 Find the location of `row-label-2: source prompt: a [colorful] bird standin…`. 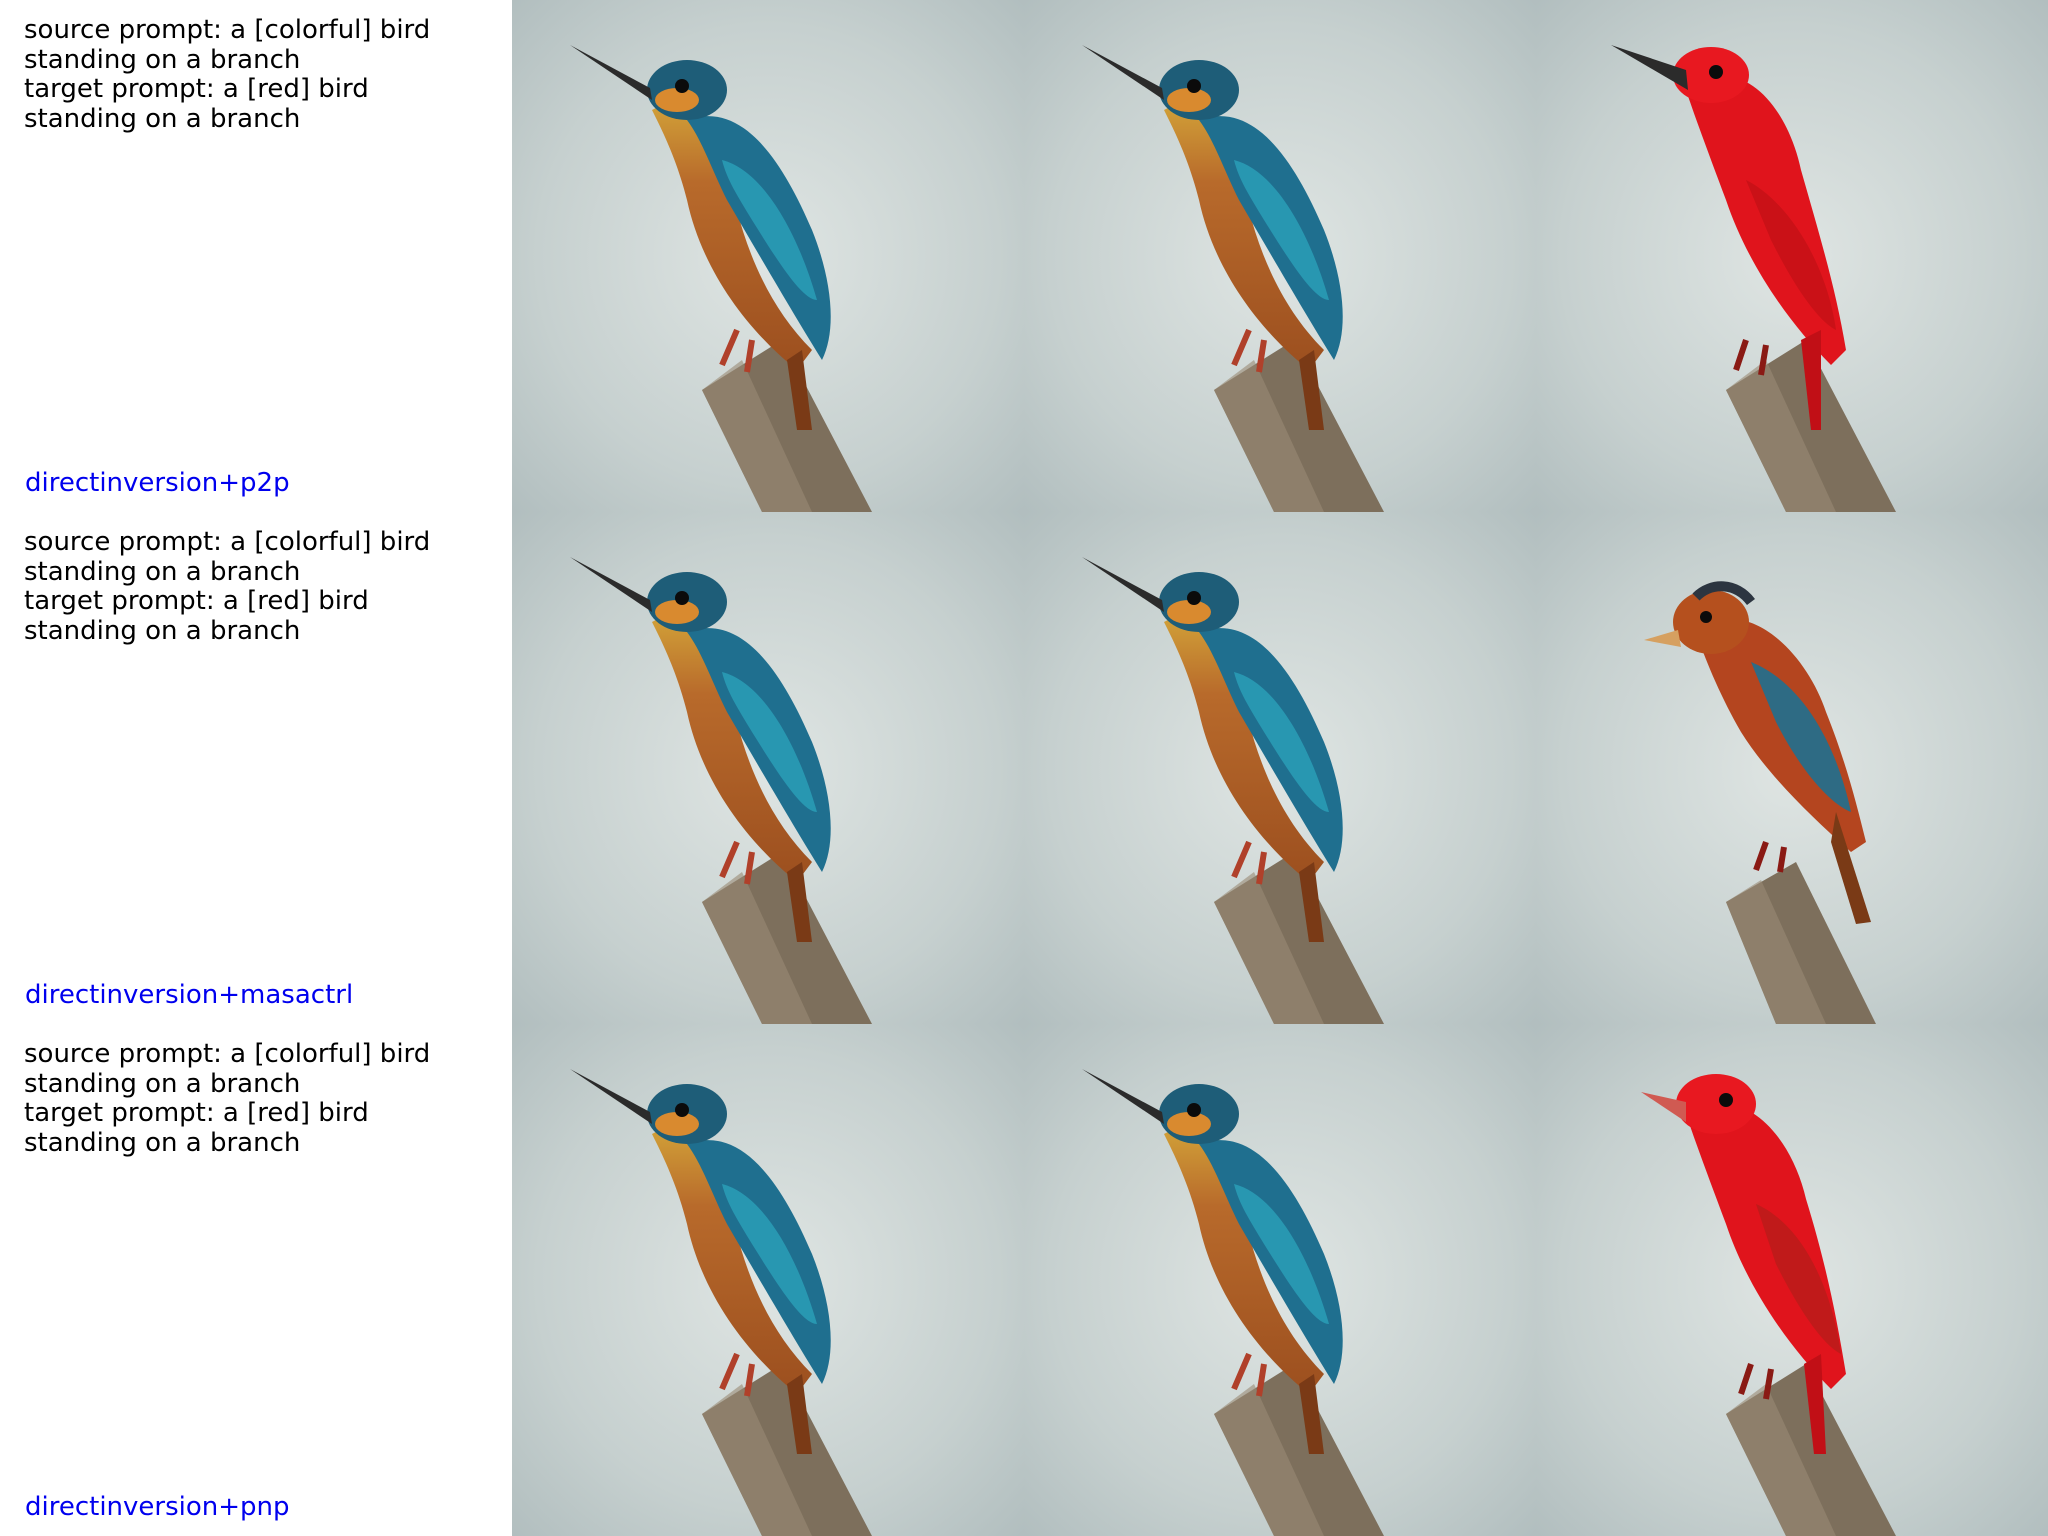

row-label-2: source prompt: a [colorful] bird standin… is located at coordinates (256, 768).